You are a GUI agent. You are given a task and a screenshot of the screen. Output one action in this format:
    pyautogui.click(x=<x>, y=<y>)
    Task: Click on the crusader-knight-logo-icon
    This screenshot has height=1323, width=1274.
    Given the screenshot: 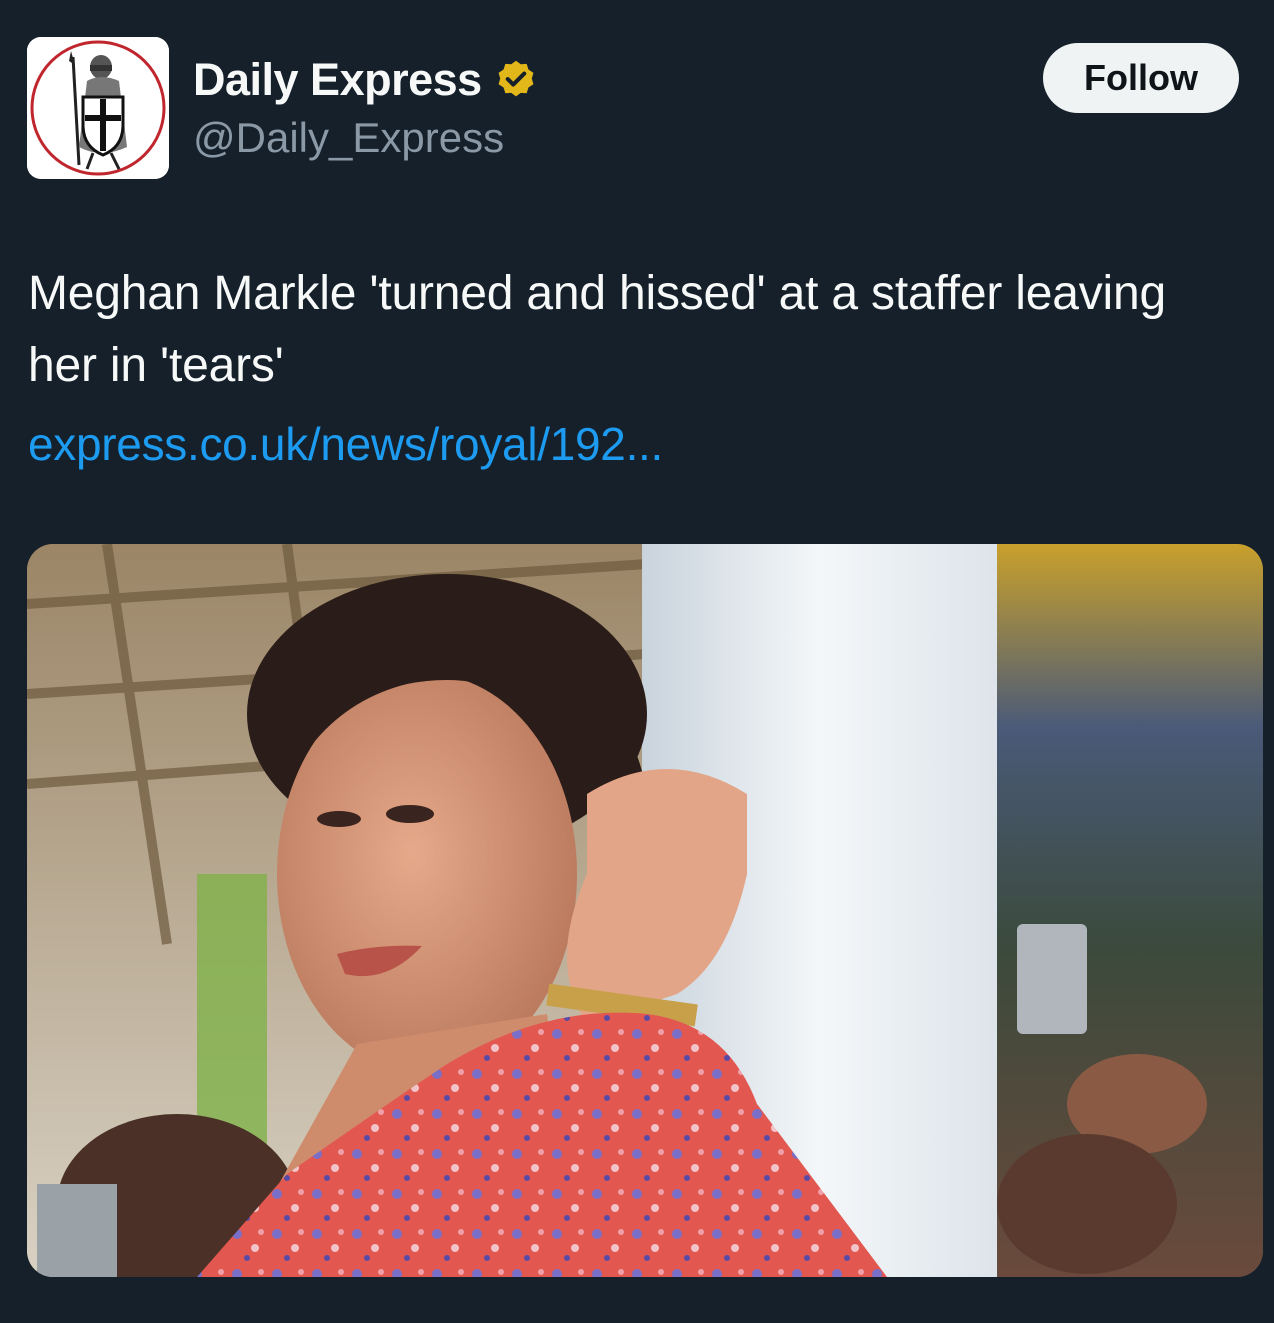 What is the action you would take?
    pyautogui.click(x=98, y=108)
    